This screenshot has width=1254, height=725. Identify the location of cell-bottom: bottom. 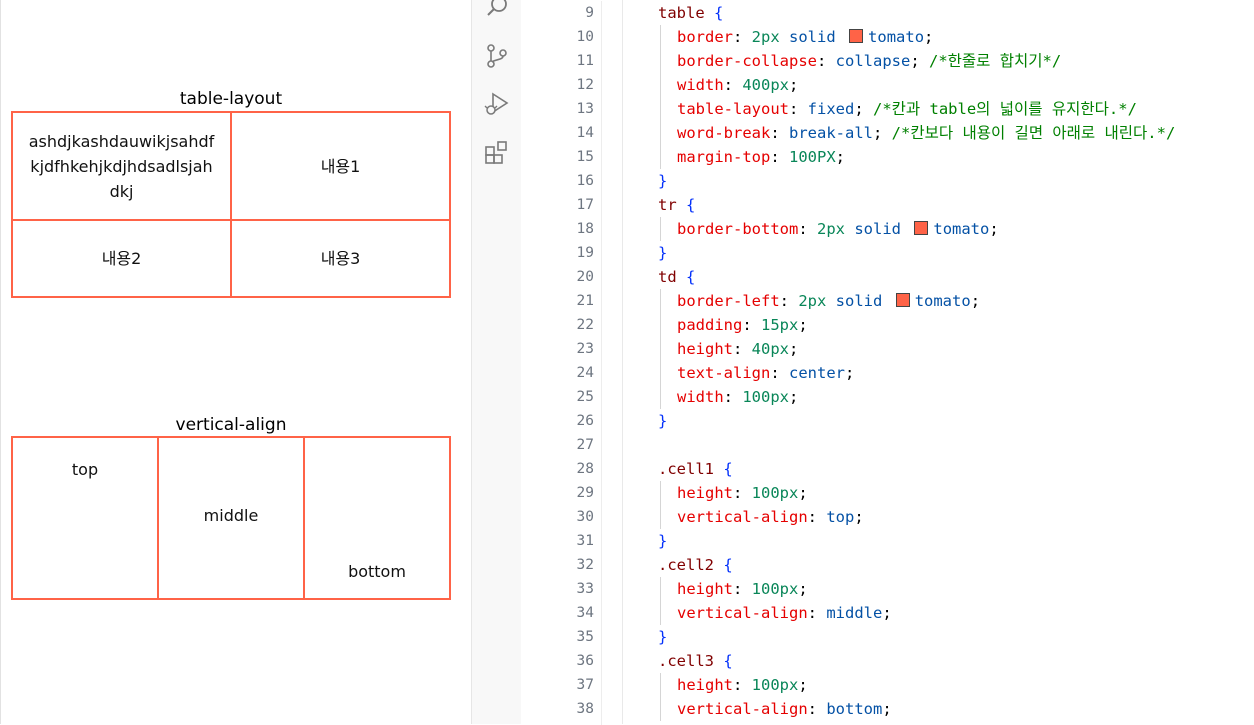
(377, 518).